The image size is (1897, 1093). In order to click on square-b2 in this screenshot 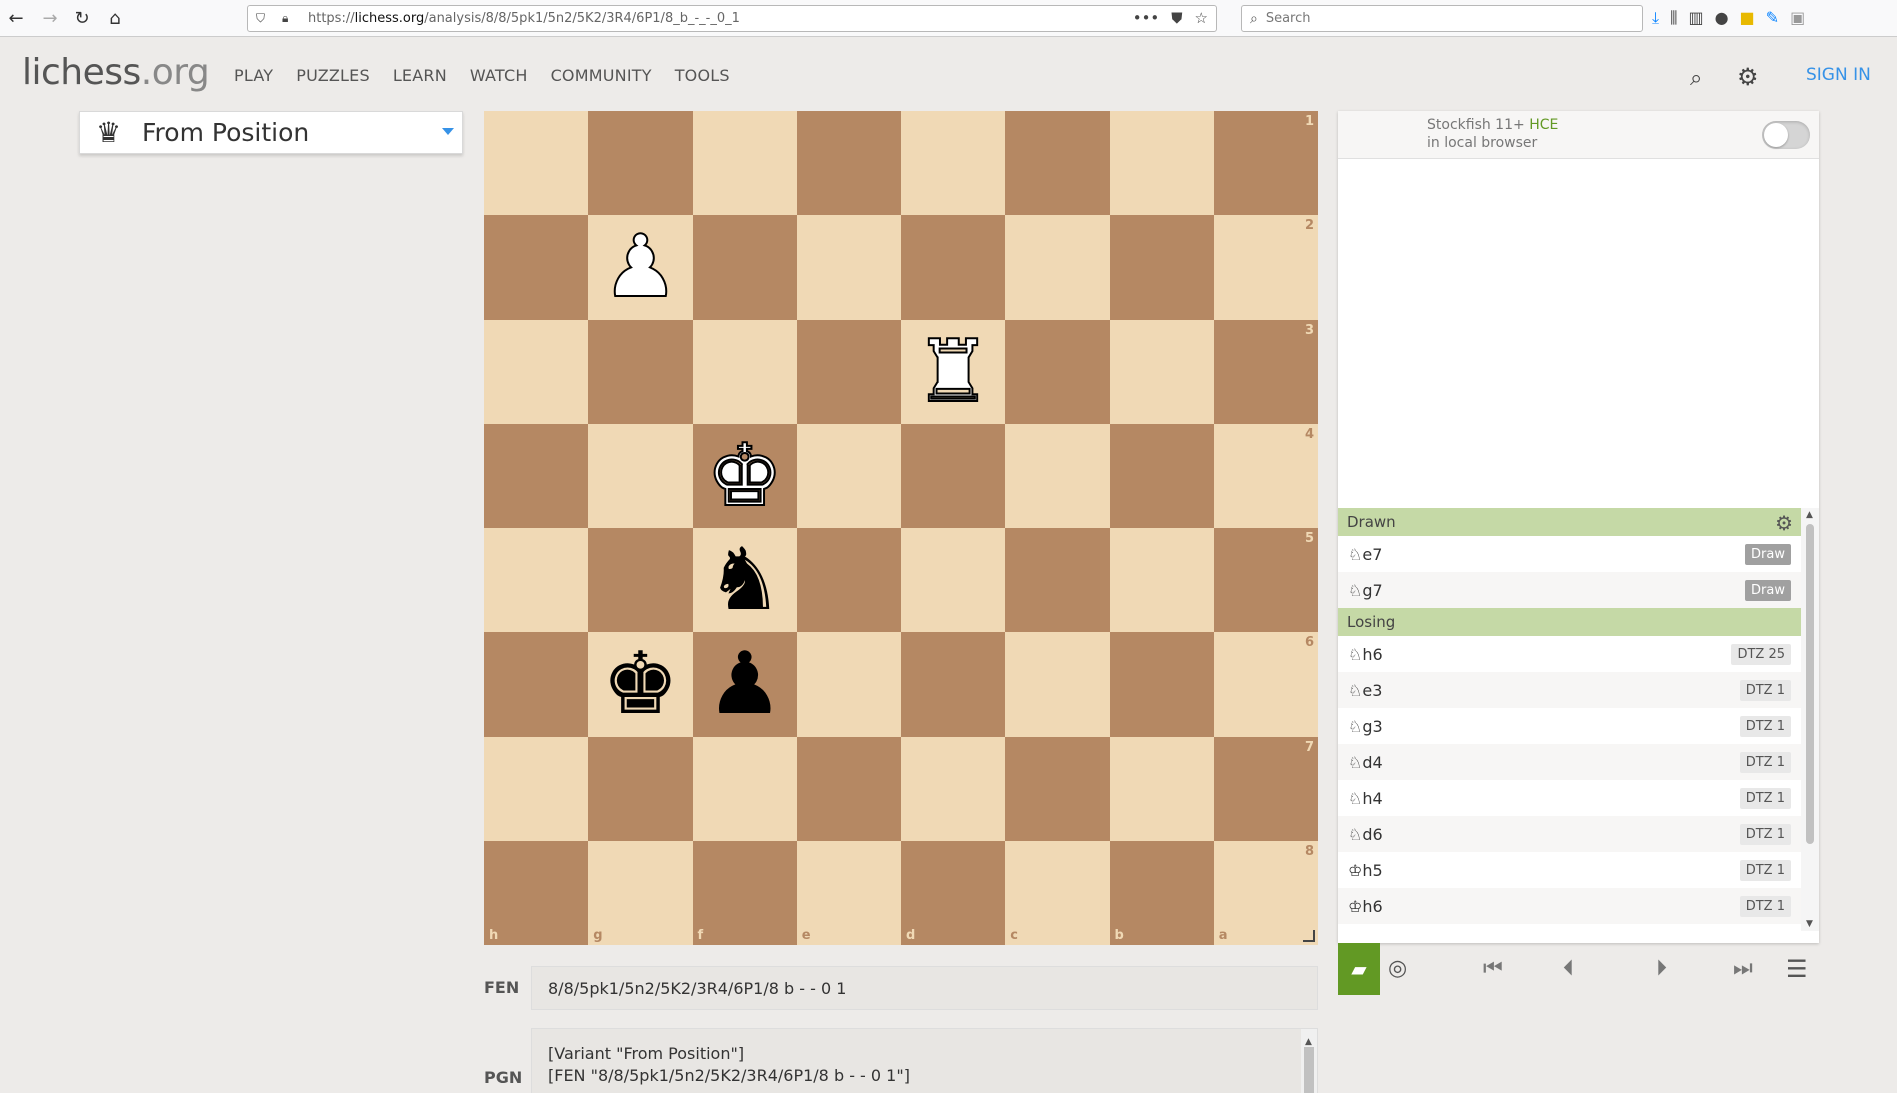, I will do `click(1161, 267)`.